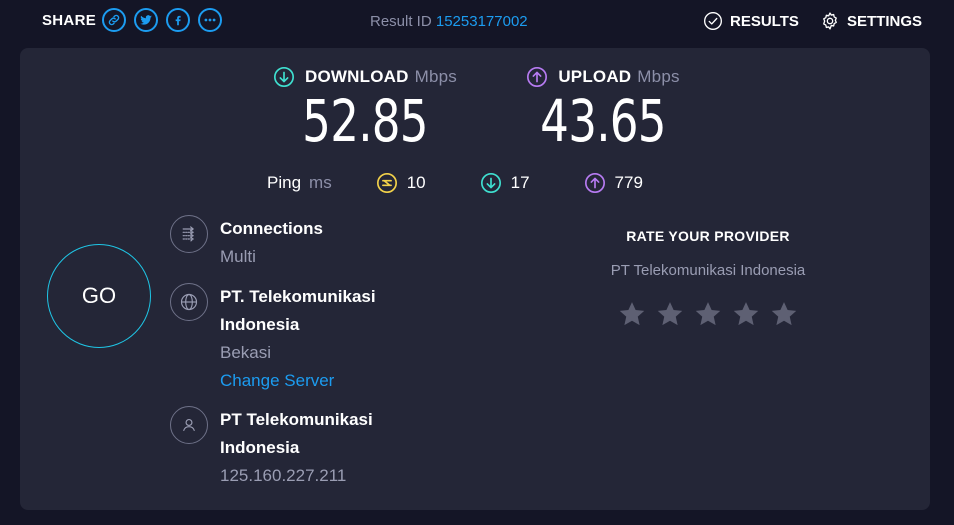  I want to click on go-button: GO, so click(99, 296).